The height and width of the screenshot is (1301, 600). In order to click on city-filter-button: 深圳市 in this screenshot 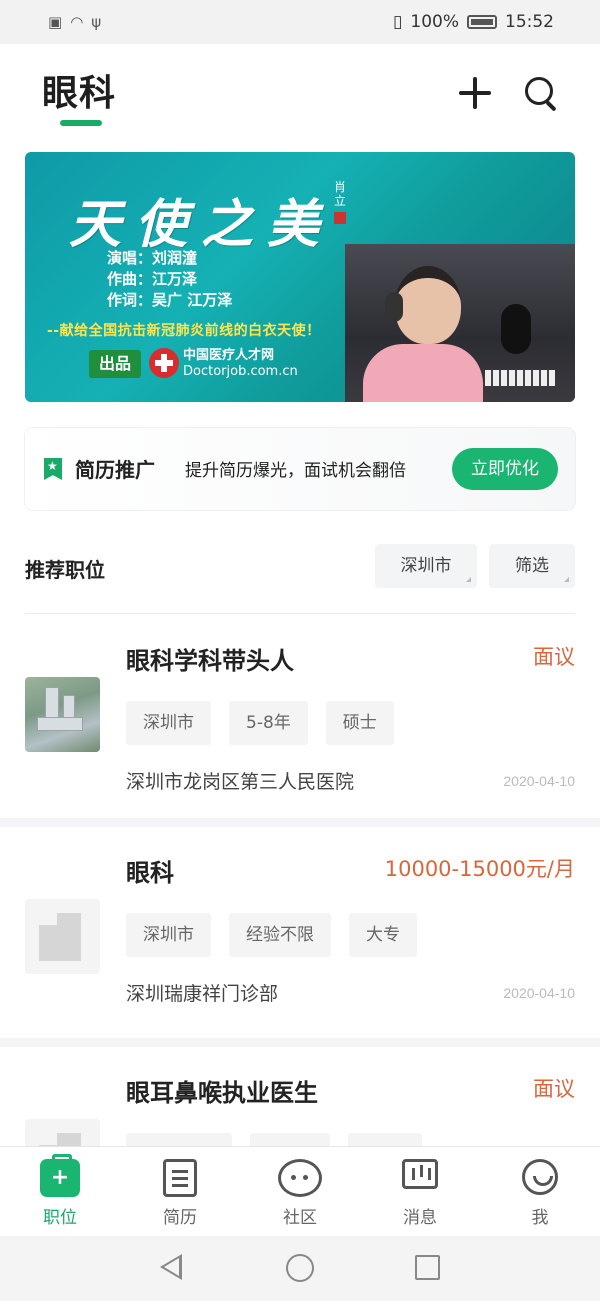, I will do `click(426, 566)`.